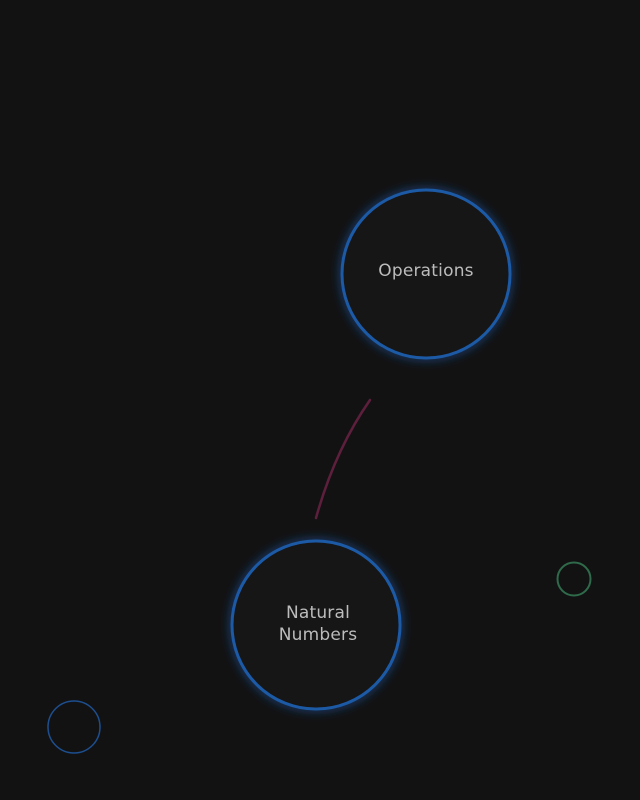  I want to click on node-unlabeled-blue, so click(74, 727).